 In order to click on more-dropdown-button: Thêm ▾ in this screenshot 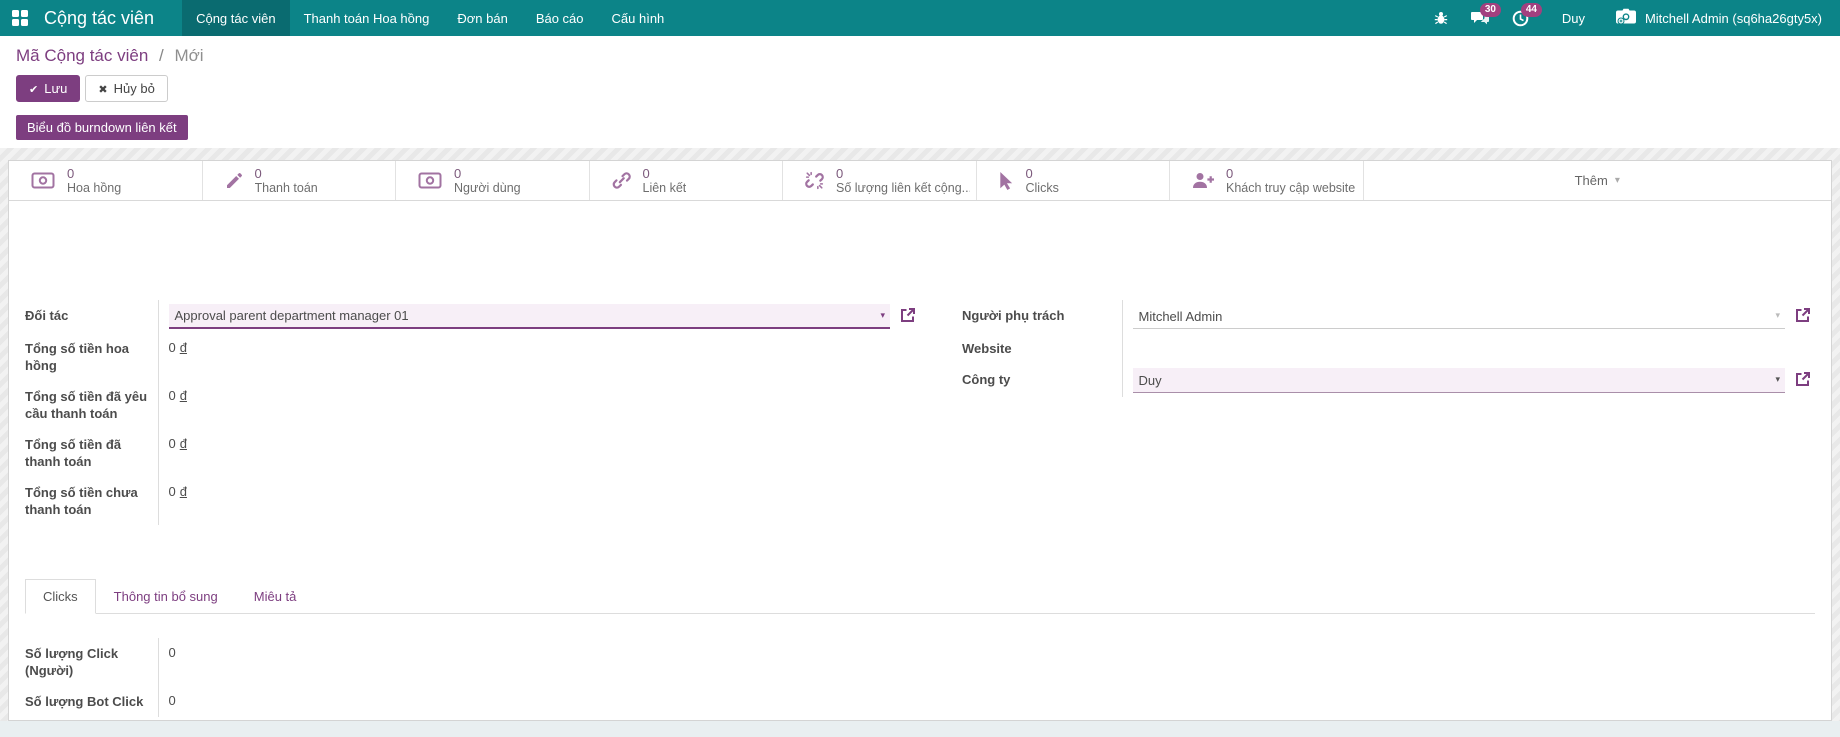, I will do `click(1597, 180)`.